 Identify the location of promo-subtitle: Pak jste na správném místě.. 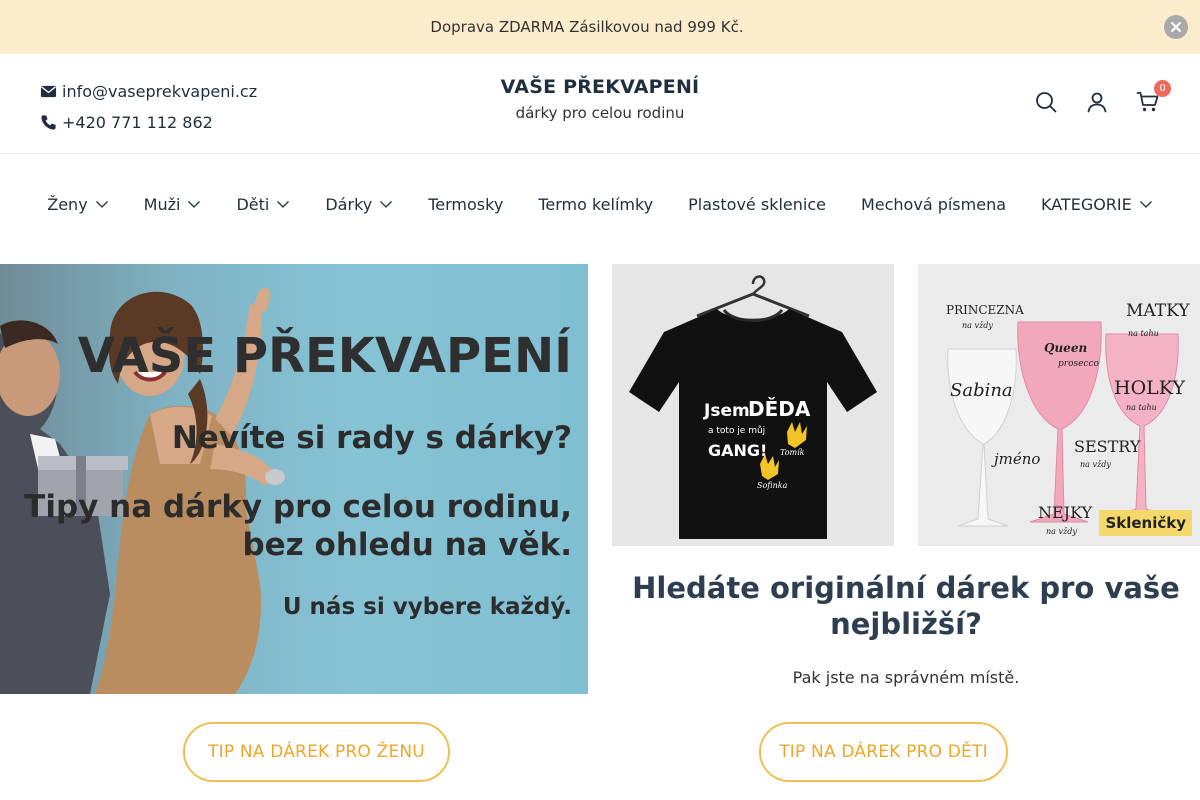
(906, 677).